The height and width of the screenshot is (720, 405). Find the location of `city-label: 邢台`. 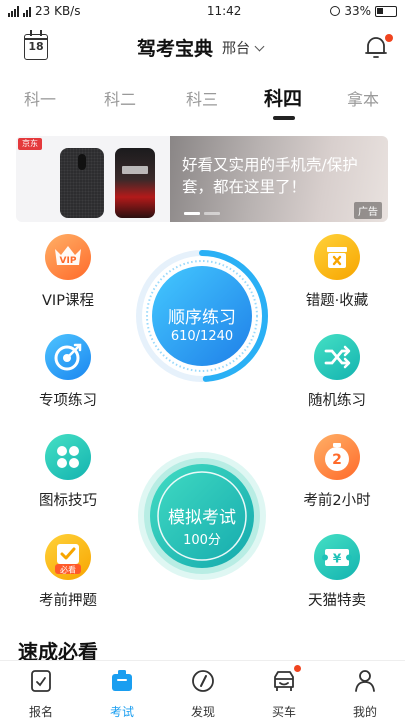

city-label: 邢台 is located at coordinates (236, 49).